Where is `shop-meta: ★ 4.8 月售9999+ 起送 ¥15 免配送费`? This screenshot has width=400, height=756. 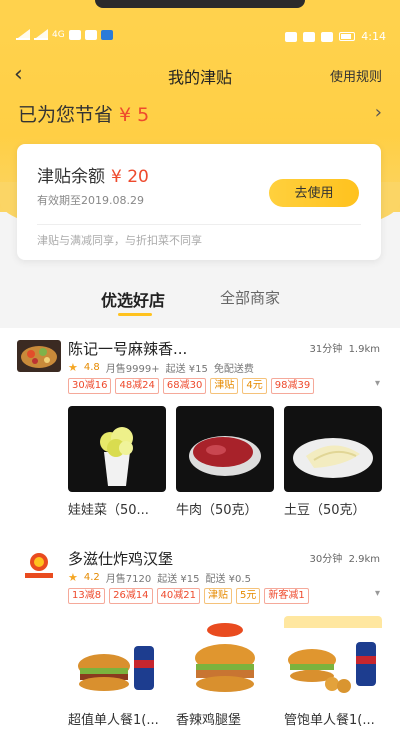
shop-meta: ★ 4.8 月售9999+ 起送 ¥15 免配送费 is located at coordinates (161, 367).